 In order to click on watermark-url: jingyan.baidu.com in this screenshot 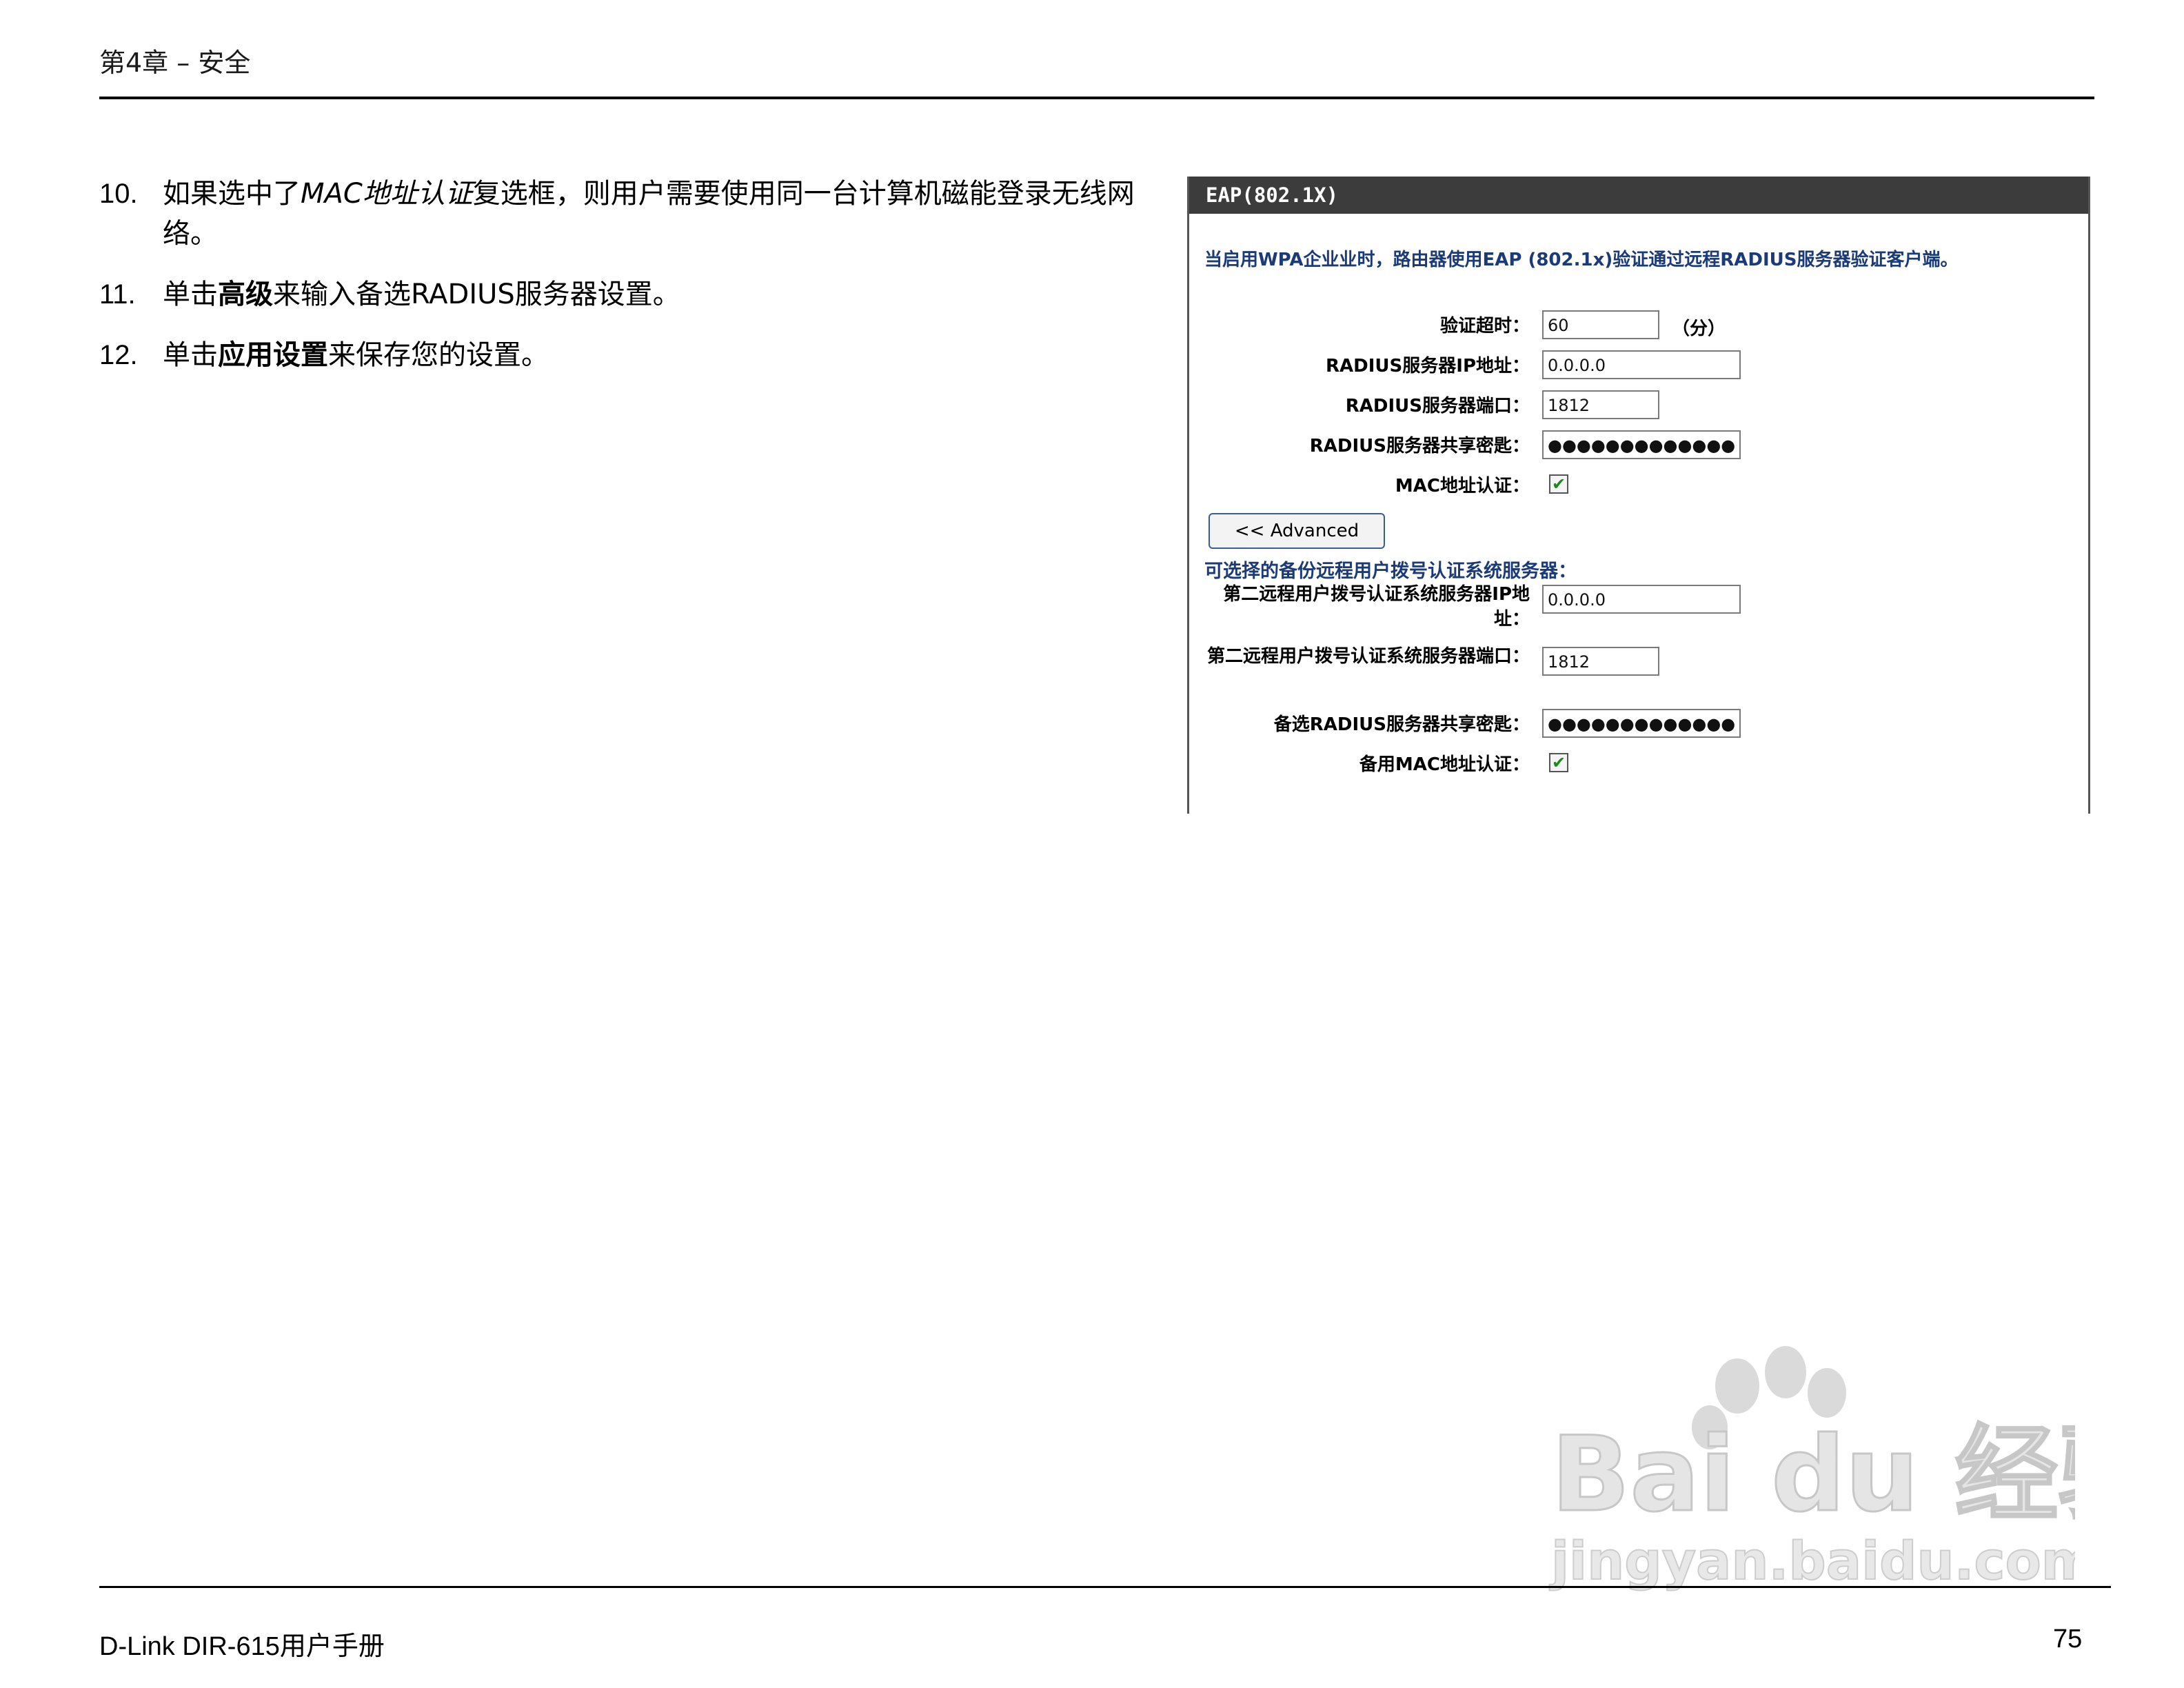, I will do `click(1812, 1560)`.